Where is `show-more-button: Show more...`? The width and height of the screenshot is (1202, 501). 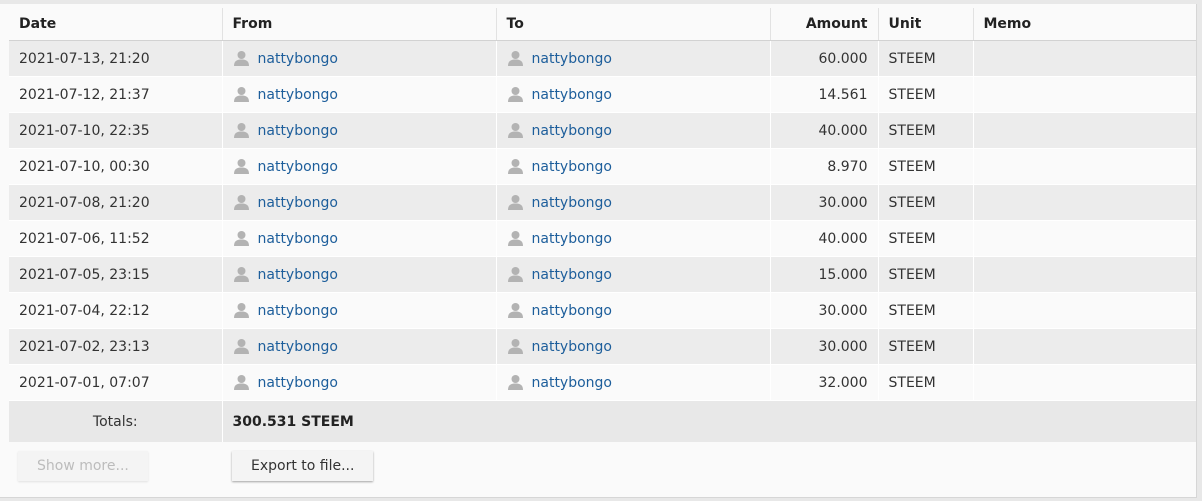
show-more-button: Show more... is located at coordinates (83, 466).